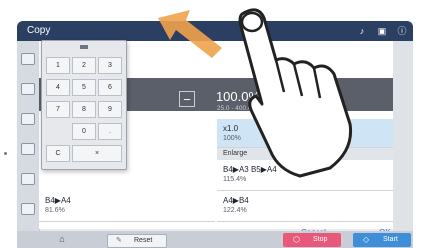  Describe the element at coordinates (238, 96) in the screenshot. I see `zoom-value: 100.0%` at that location.